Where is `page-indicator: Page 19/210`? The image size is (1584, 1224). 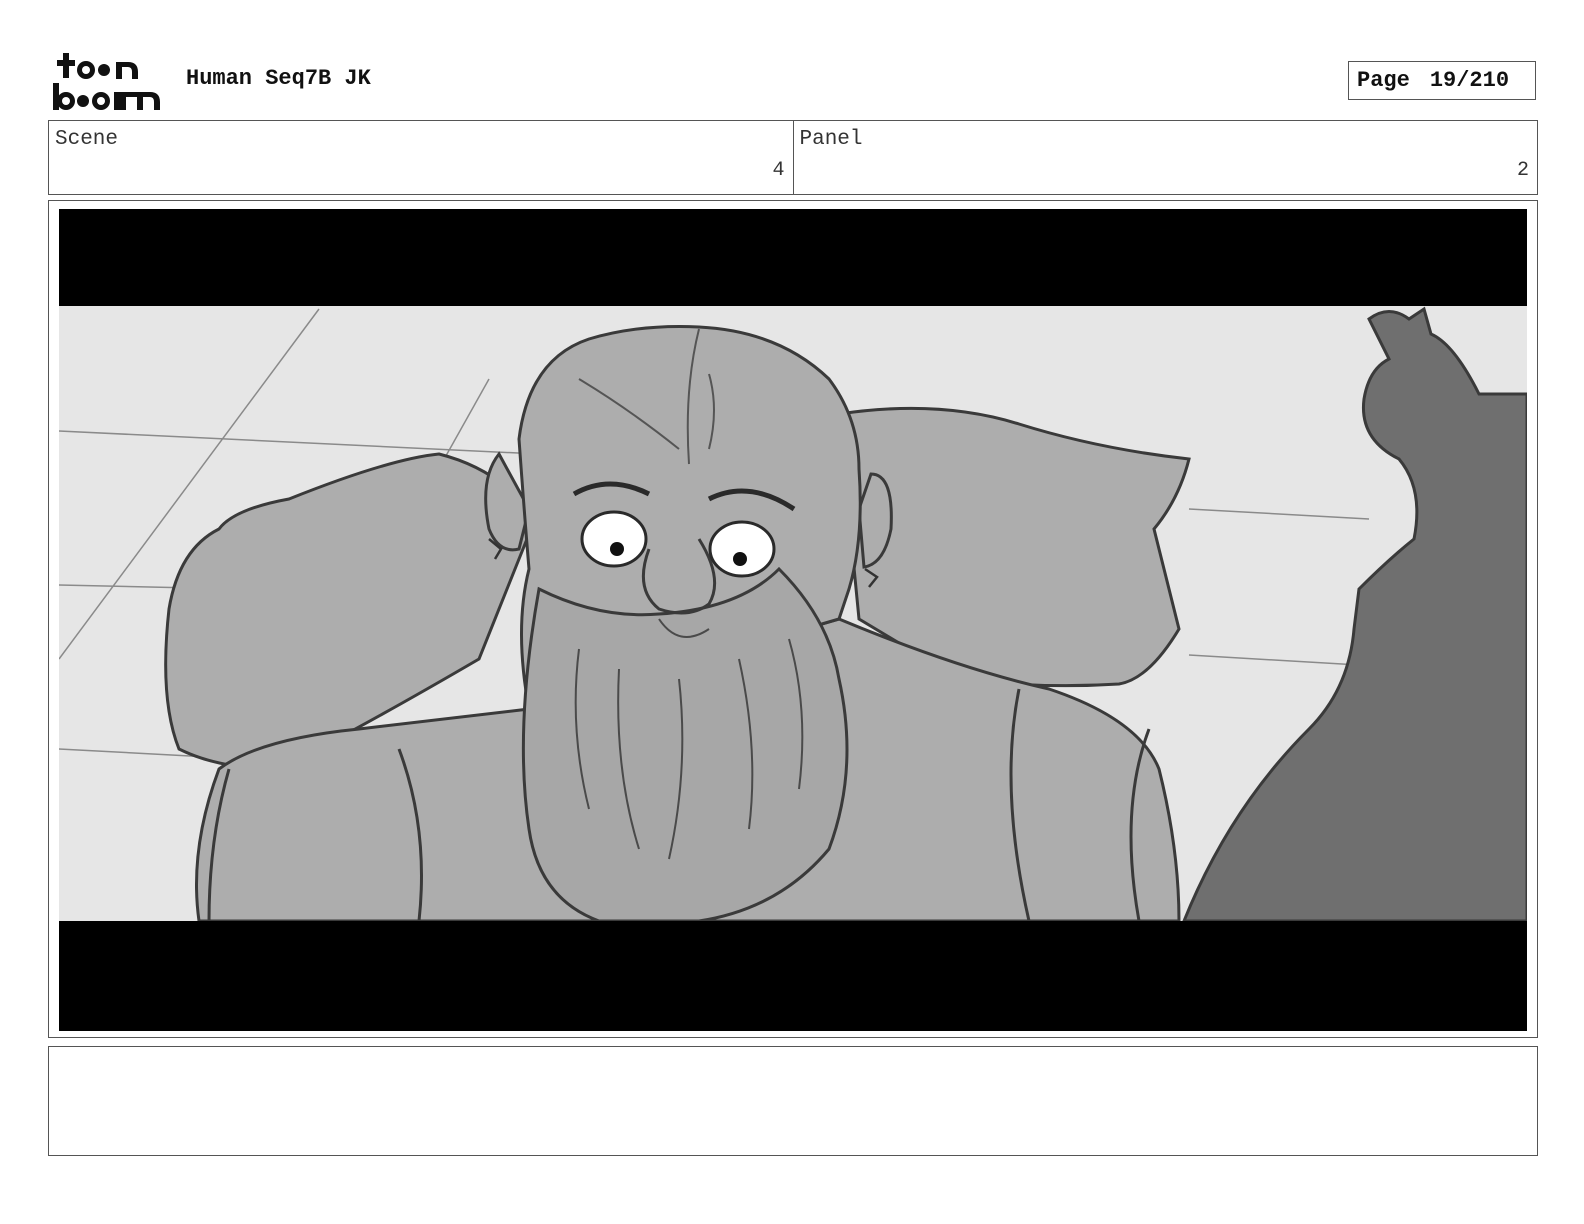
page-indicator: Page 19/210 is located at coordinates (1442, 80).